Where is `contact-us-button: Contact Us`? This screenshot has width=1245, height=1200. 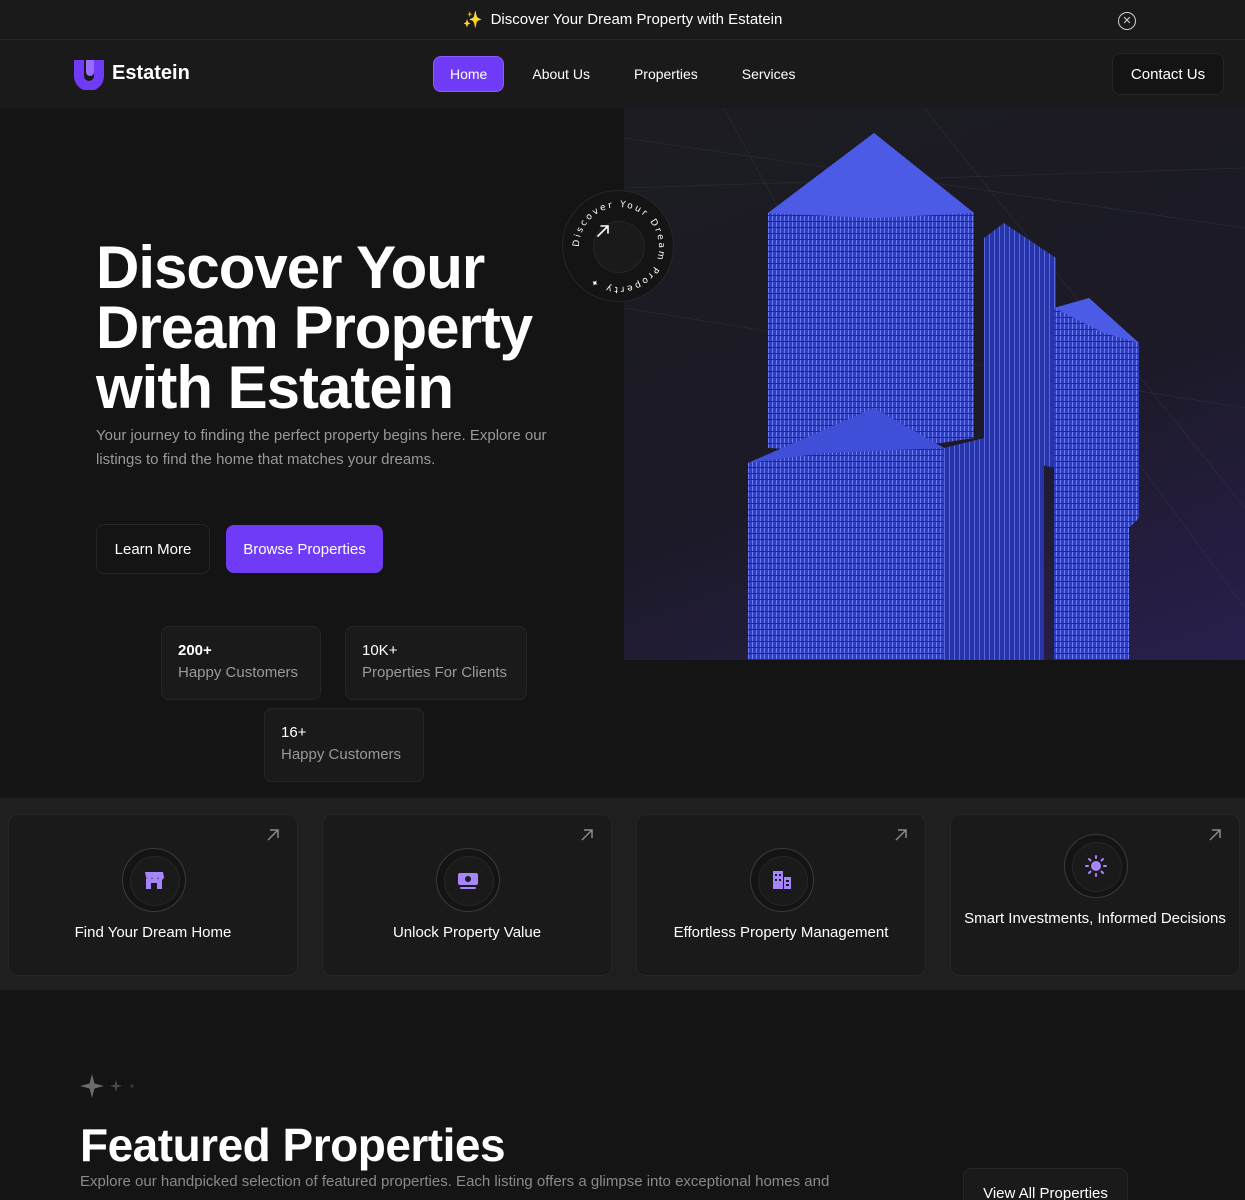
contact-us-button: Contact Us is located at coordinates (1168, 74).